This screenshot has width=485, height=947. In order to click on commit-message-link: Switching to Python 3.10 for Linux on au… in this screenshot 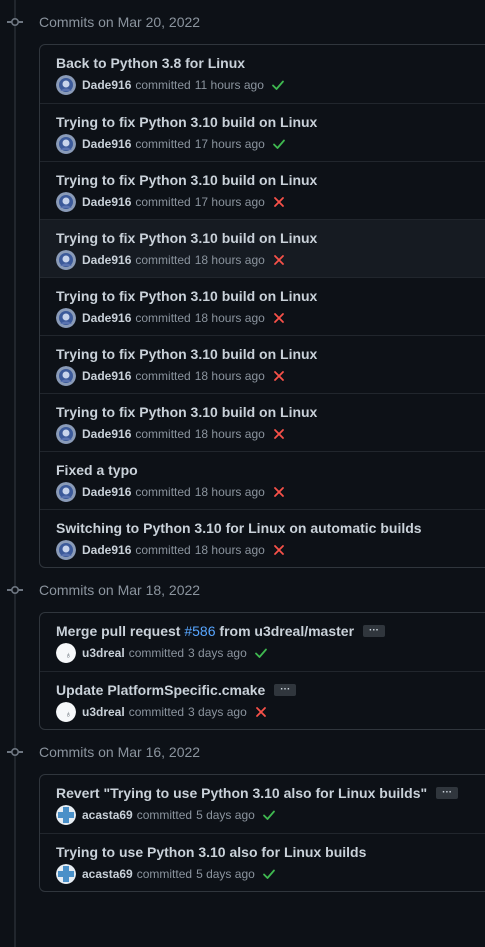, I will do `click(239, 528)`.